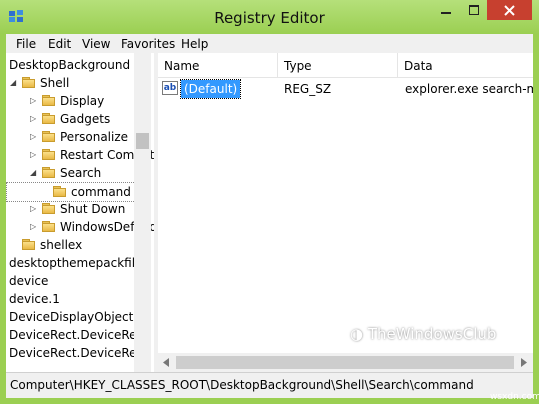  Describe the element at coordinates (446, 13) in the screenshot. I see `minimize-icon` at that location.